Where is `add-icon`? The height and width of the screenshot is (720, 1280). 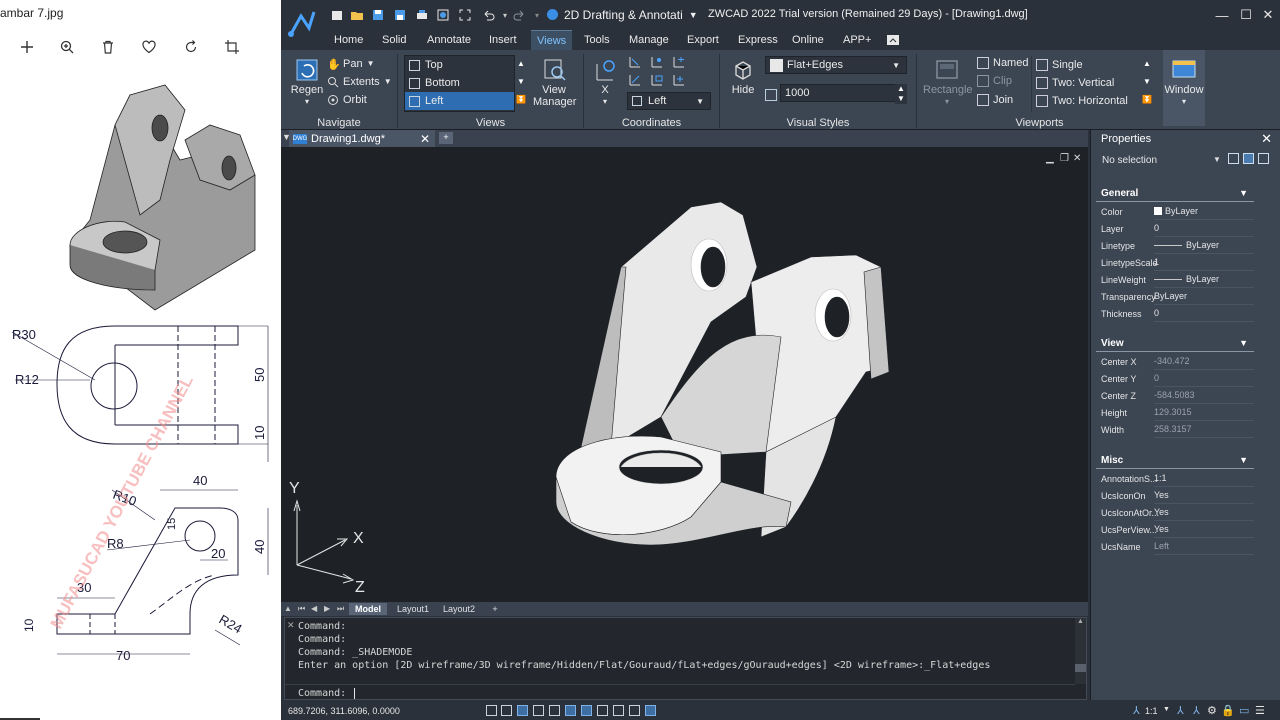
add-icon is located at coordinates (27, 47).